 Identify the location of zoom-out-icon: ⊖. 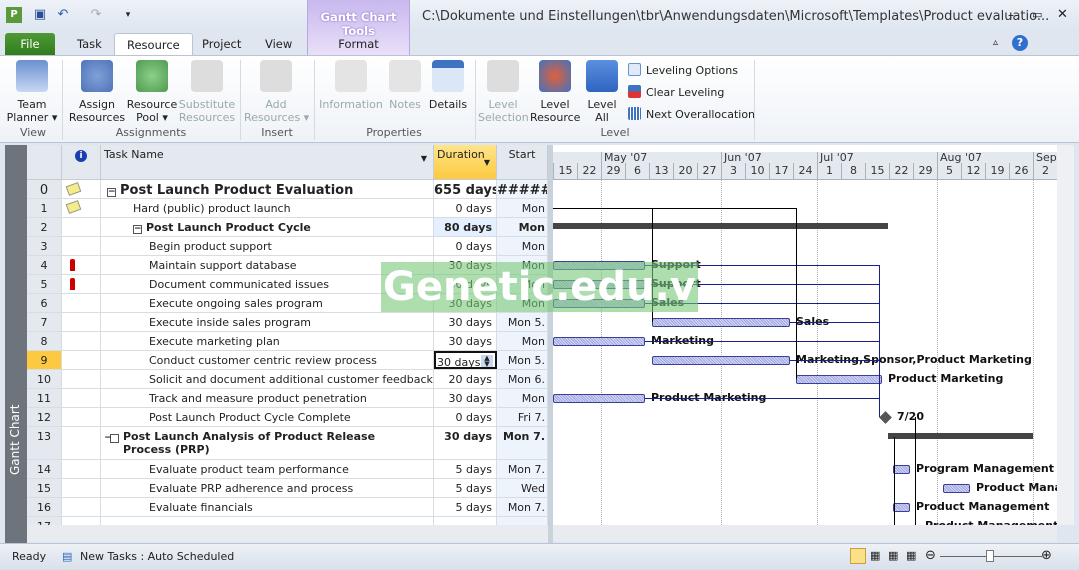
(930, 555).